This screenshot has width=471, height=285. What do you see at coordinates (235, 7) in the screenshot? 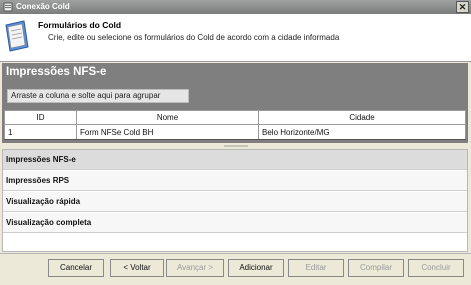
I see `title-bar: Conexão Cold ✕` at bounding box center [235, 7].